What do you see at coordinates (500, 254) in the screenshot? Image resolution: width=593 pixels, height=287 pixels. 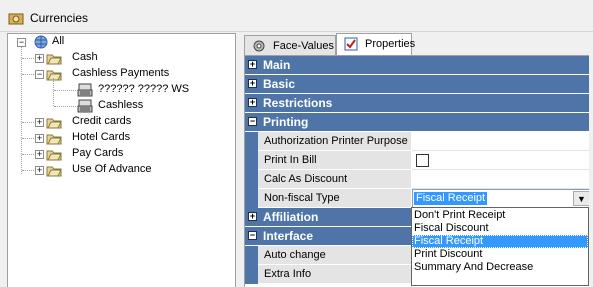 I see `dropdown-option: Print Discount` at bounding box center [500, 254].